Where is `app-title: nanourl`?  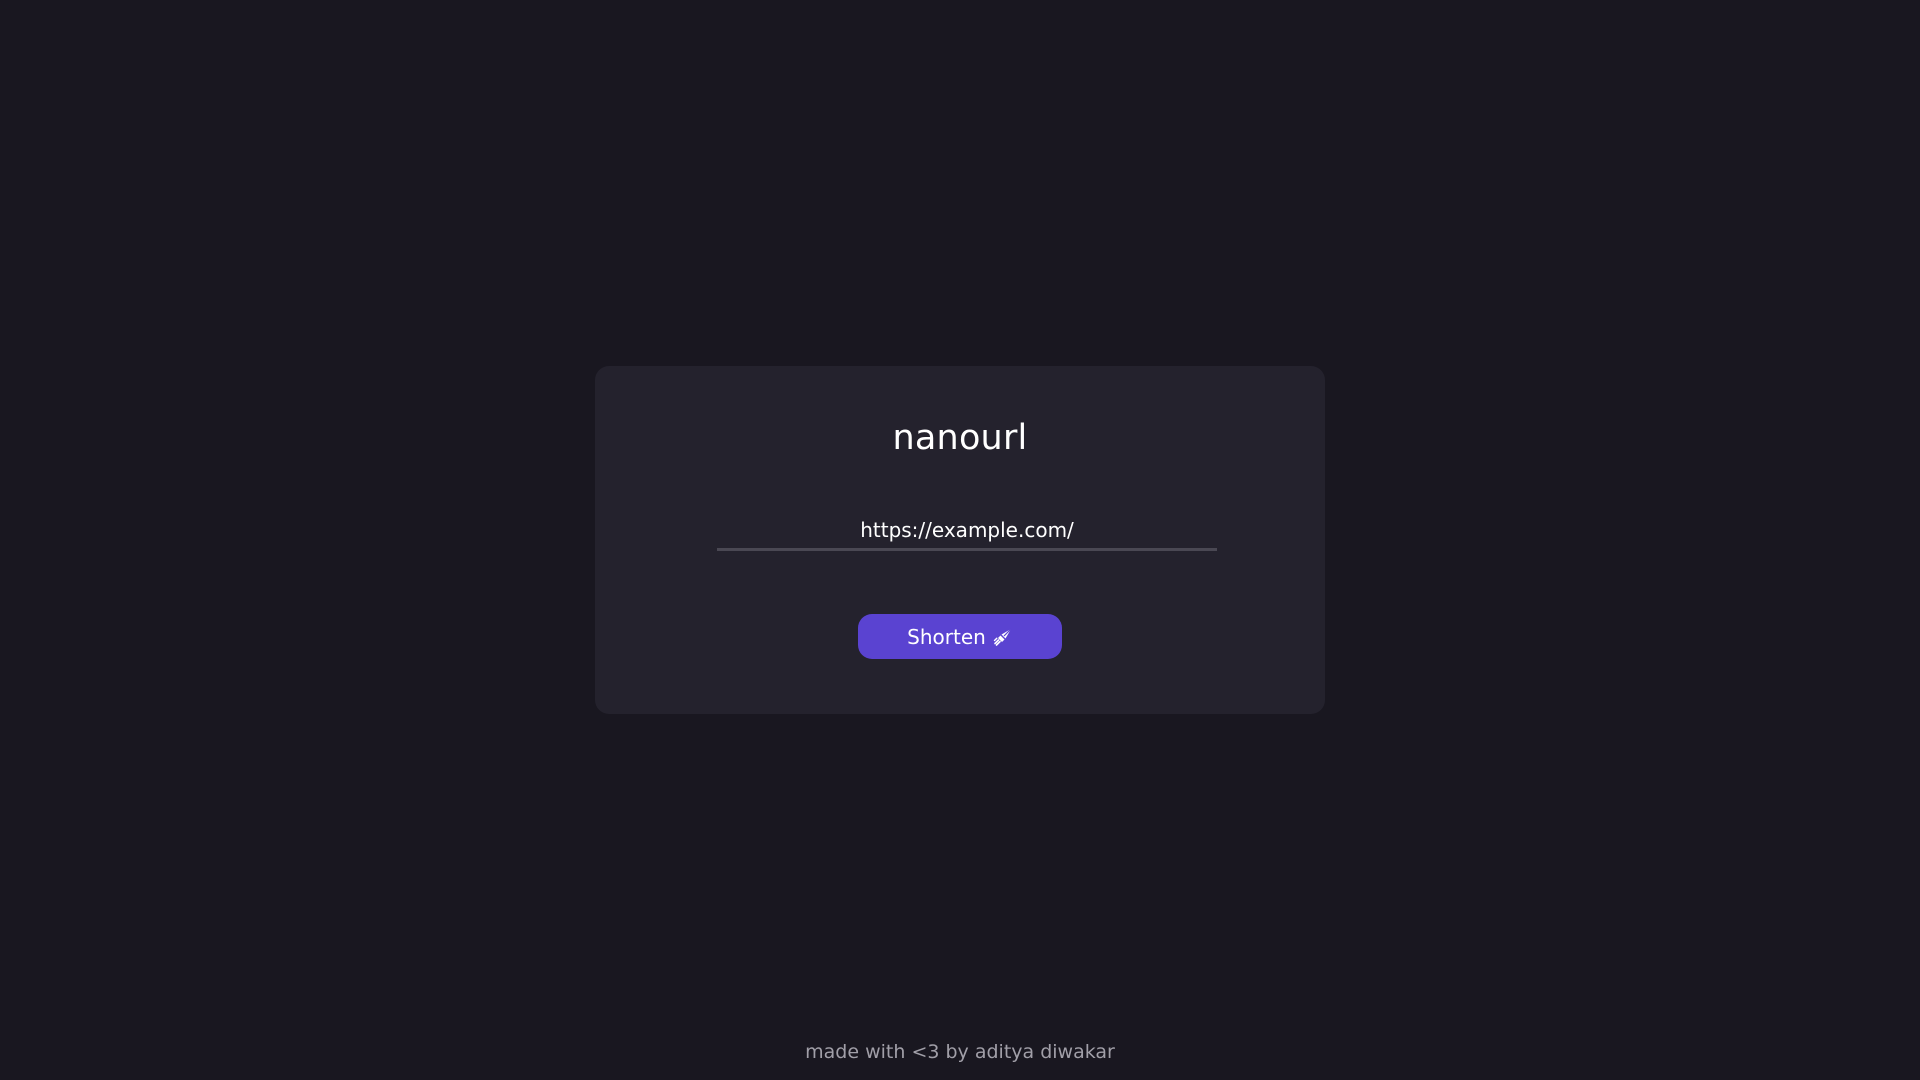 app-title: nanourl is located at coordinates (960, 438).